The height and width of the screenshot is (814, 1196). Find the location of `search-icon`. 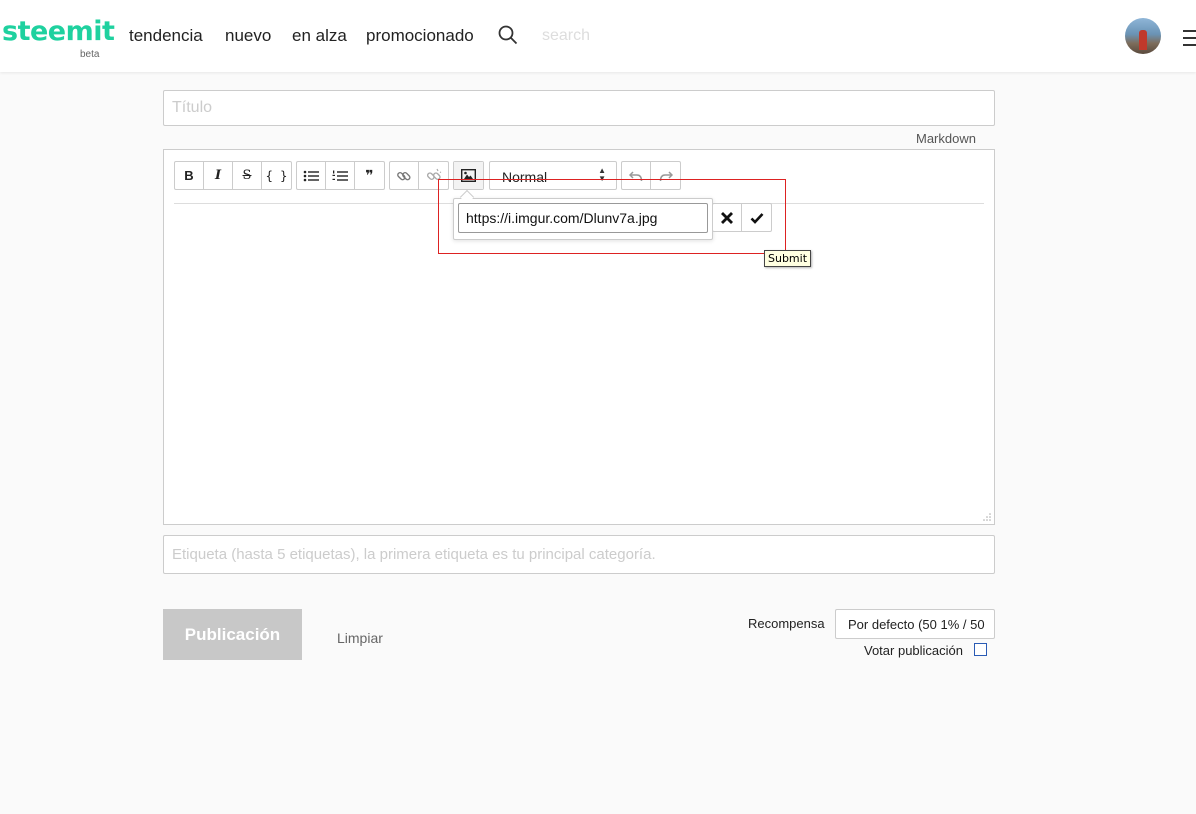

search-icon is located at coordinates (508, 35).